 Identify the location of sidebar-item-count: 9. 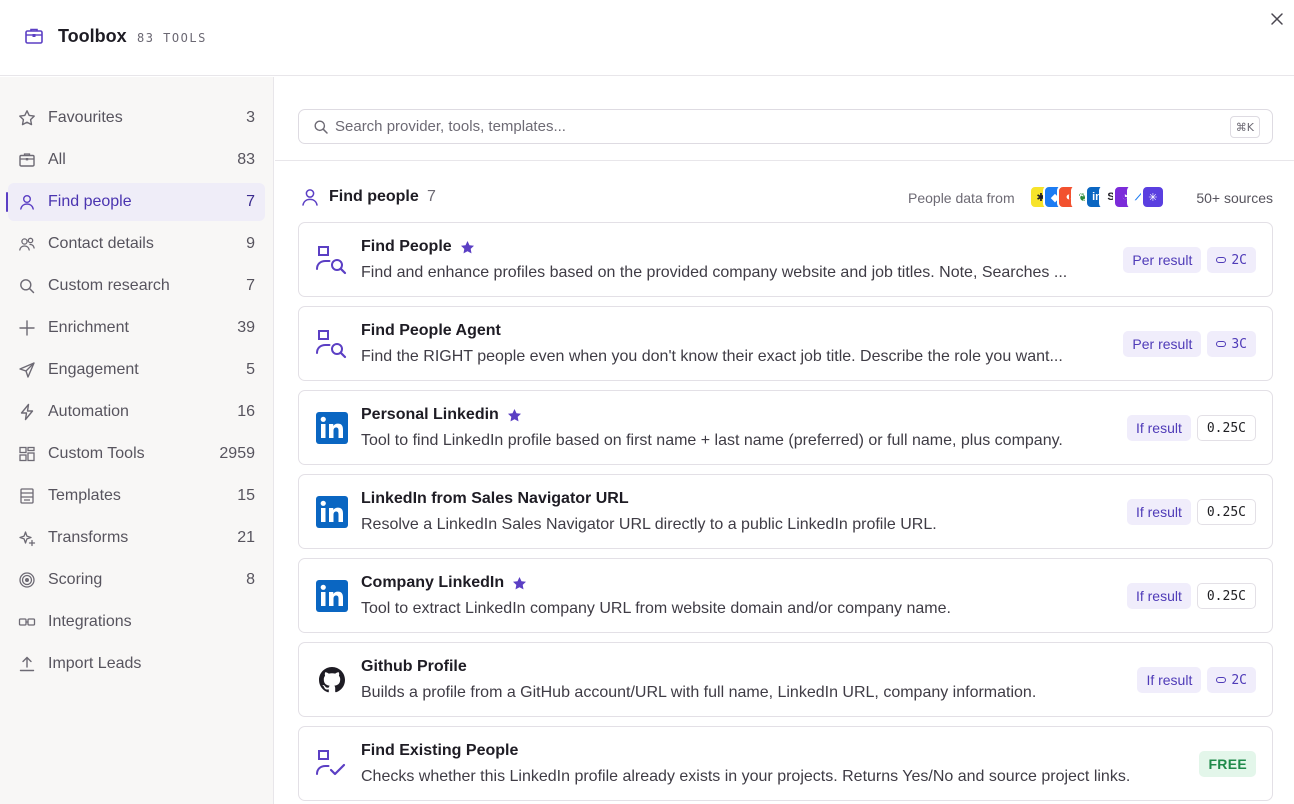
(250, 243).